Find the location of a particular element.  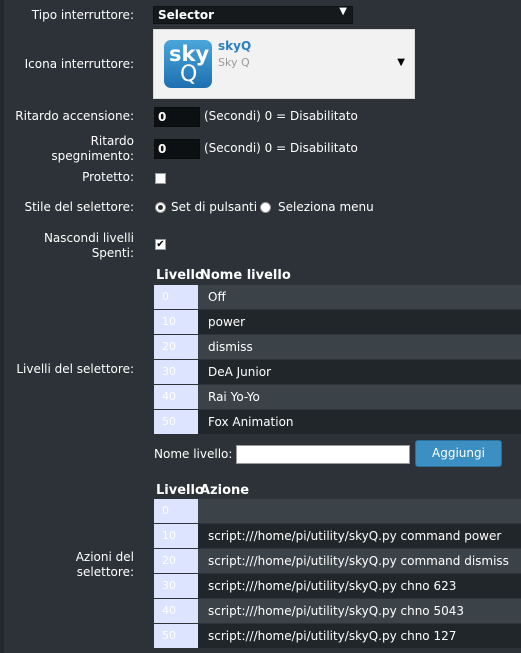

action-level-value: 30 is located at coordinates (176, 586).